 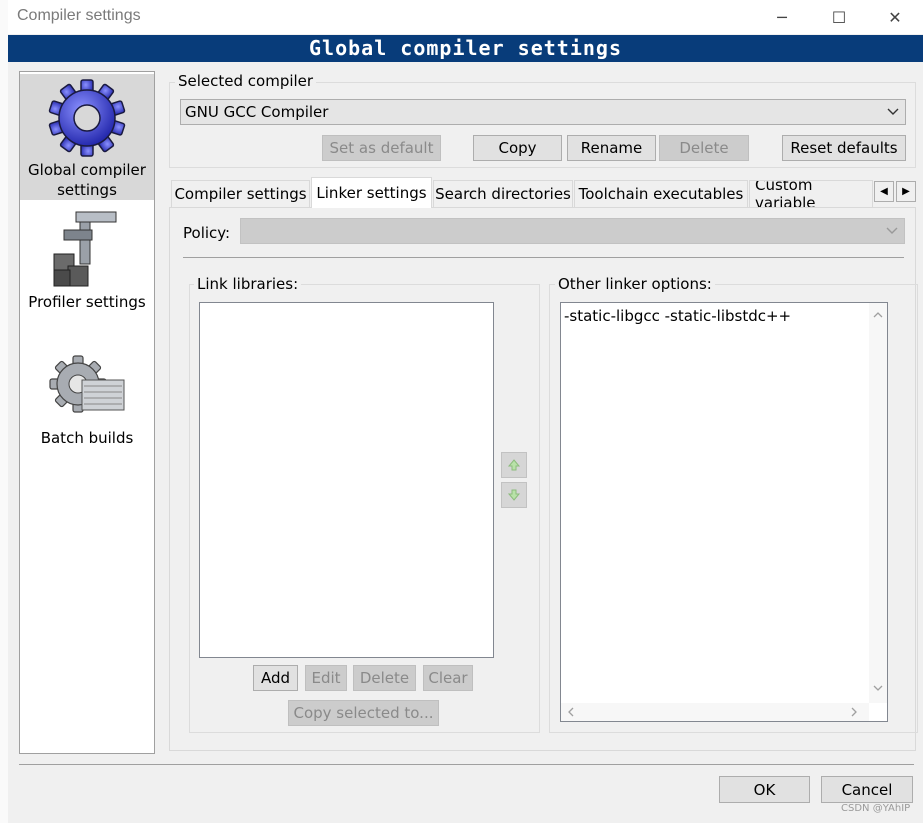 What do you see at coordinates (371, 192) in the screenshot?
I see `tab-linker-settings: Linker settings` at bounding box center [371, 192].